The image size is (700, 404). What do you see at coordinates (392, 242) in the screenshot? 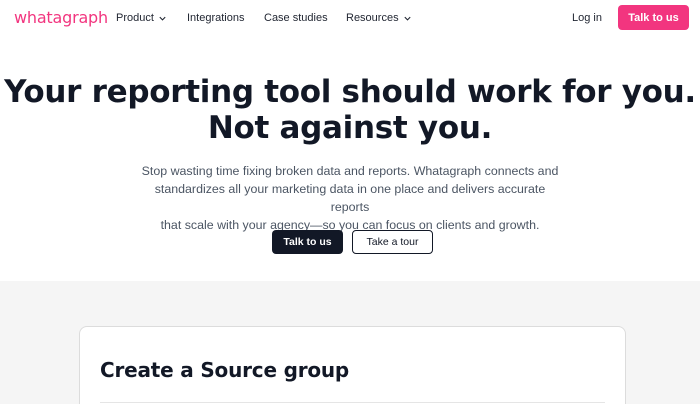
I see `take-a-tour-button: Take a tour` at bounding box center [392, 242].